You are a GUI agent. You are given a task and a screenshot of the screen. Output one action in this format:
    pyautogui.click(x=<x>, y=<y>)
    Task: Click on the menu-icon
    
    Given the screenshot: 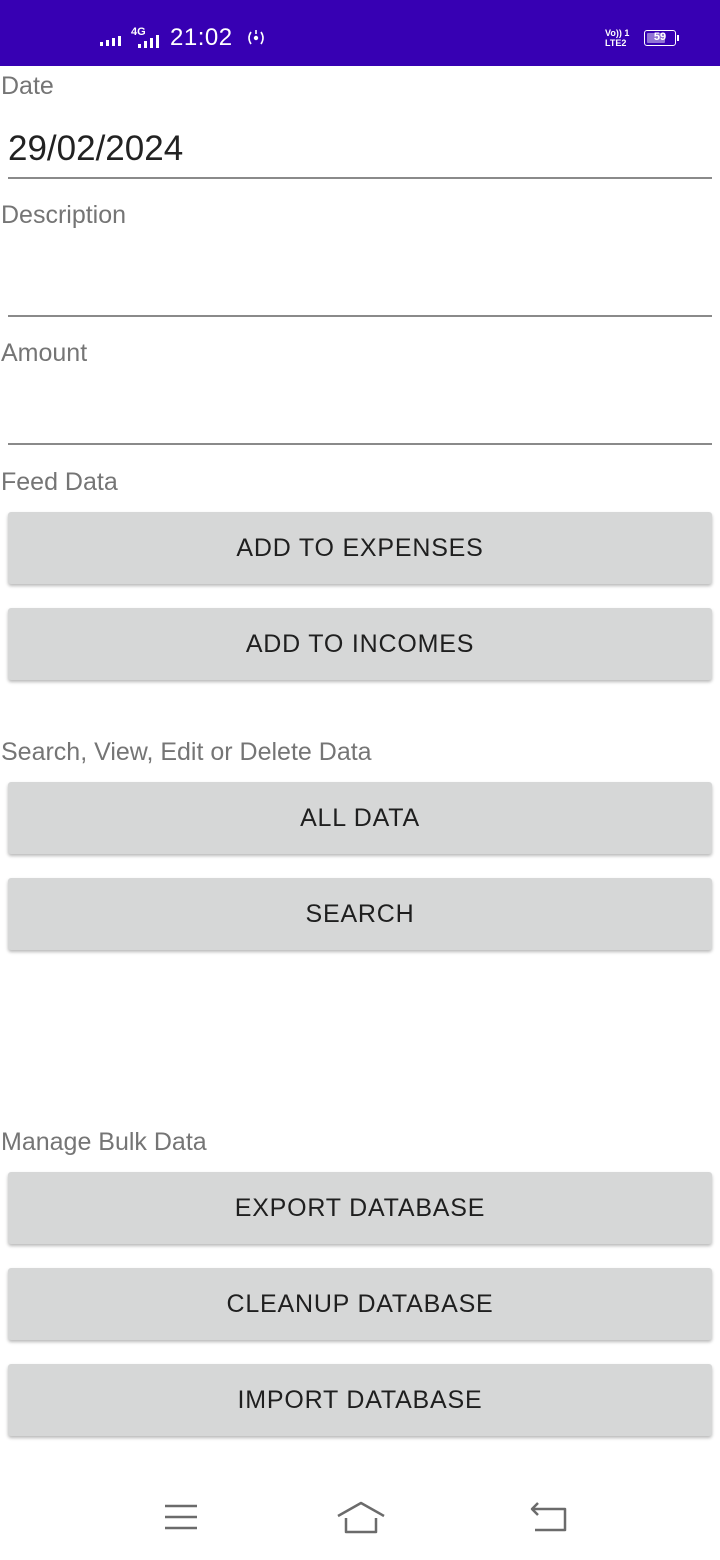 What is the action you would take?
    pyautogui.click(x=181, y=1517)
    